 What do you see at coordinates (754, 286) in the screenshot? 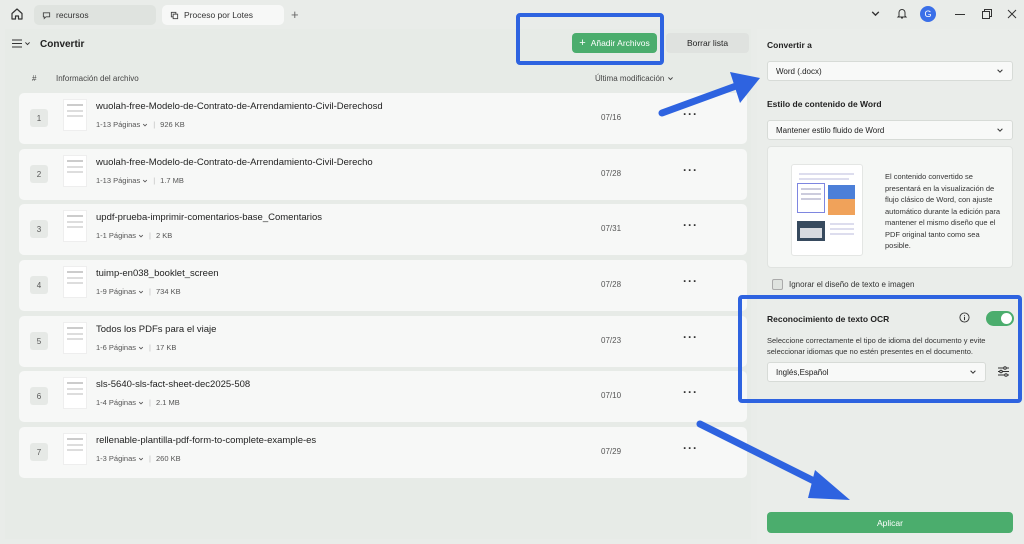
I see `annotation-arrows` at bounding box center [754, 286].